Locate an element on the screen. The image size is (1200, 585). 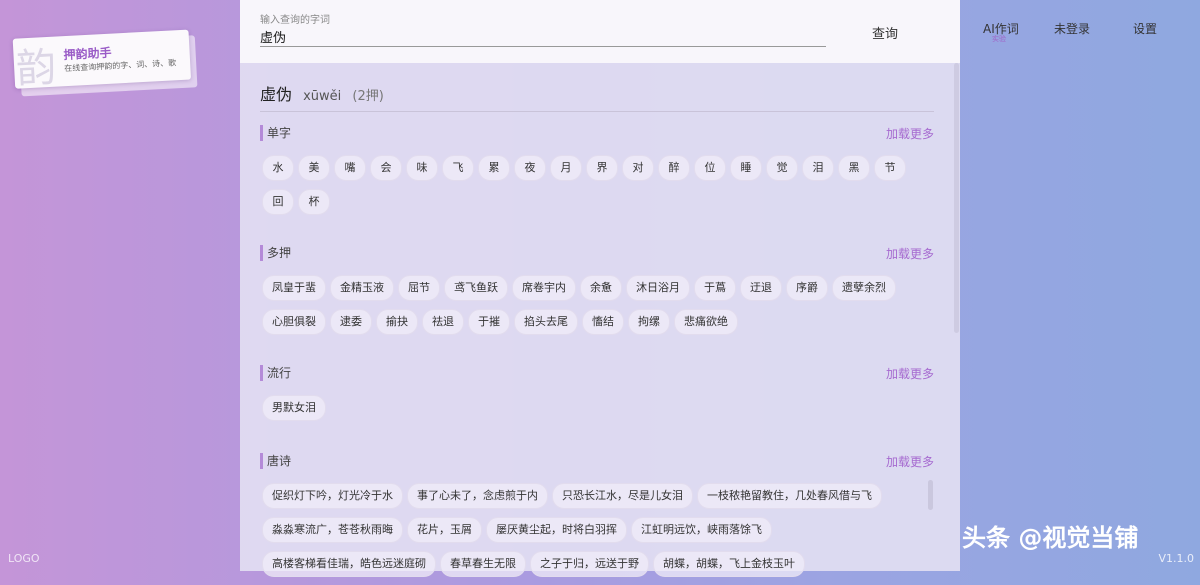
rhyme-chip: 鸢飞鱼跃 is located at coordinates (476, 288).